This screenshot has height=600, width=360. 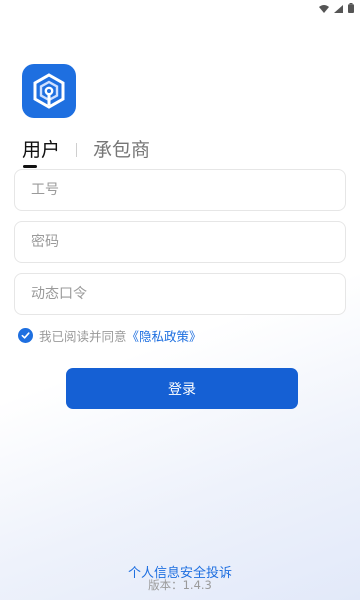 I want to click on employee-id-field-box, so click(x=180, y=190).